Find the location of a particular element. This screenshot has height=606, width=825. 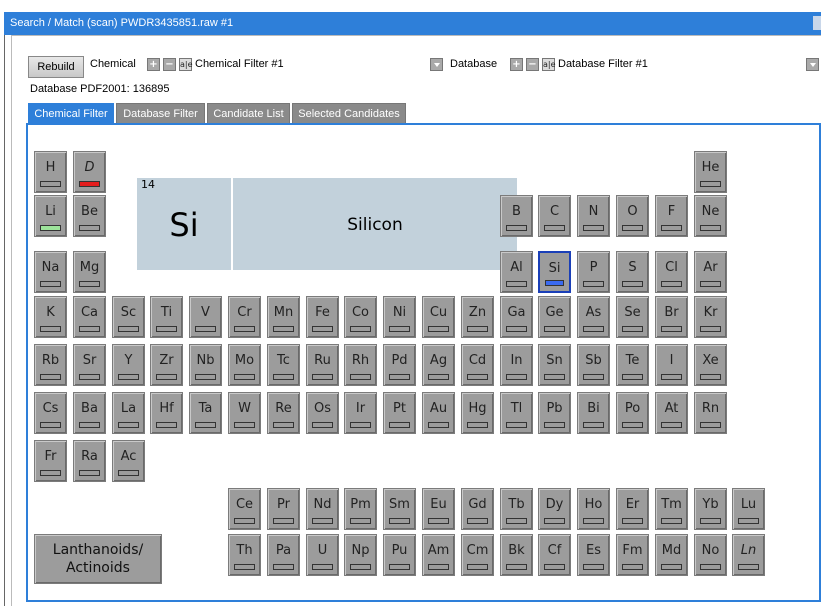

element-cell-ag: Ag is located at coordinates (438, 365).